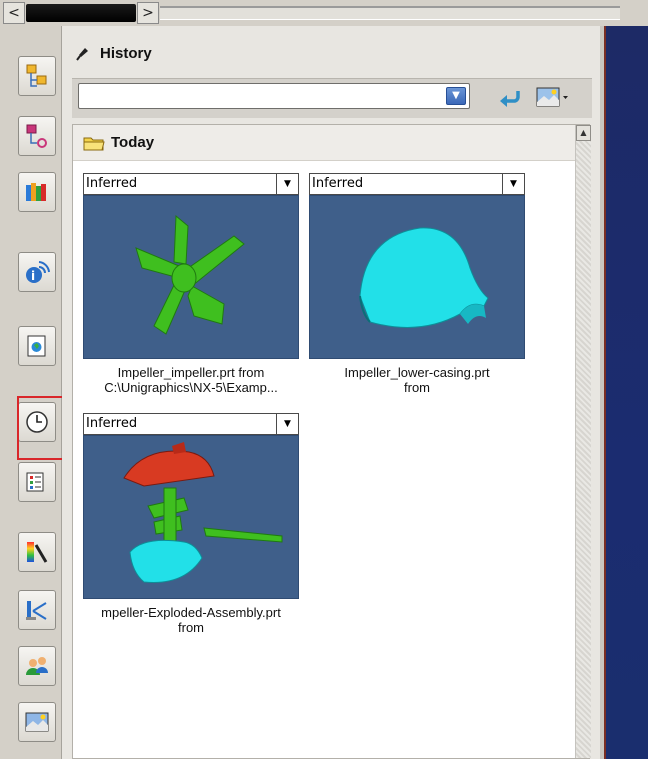 The width and height of the screenshot is (648, 759). I want to click on hd3d-tools-icon: i, so click(38, 272).